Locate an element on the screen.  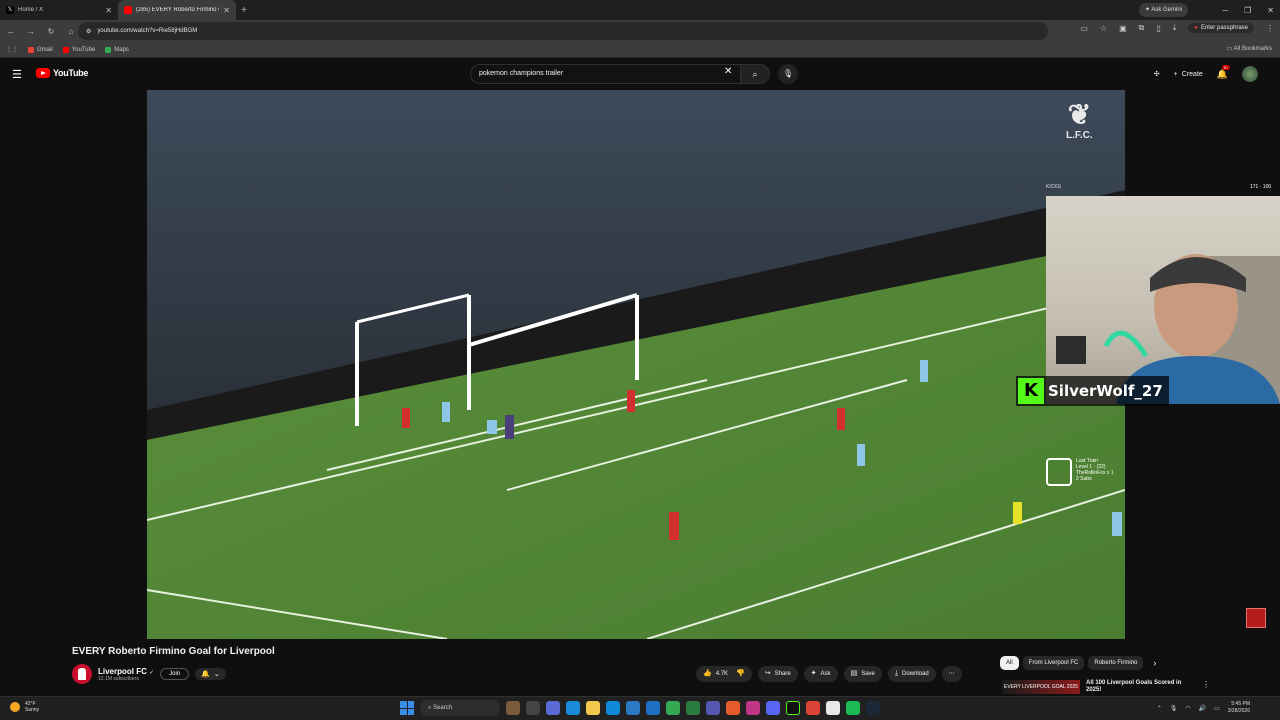
volume-icon: 🔊 is located at coordinates (1202, 708).